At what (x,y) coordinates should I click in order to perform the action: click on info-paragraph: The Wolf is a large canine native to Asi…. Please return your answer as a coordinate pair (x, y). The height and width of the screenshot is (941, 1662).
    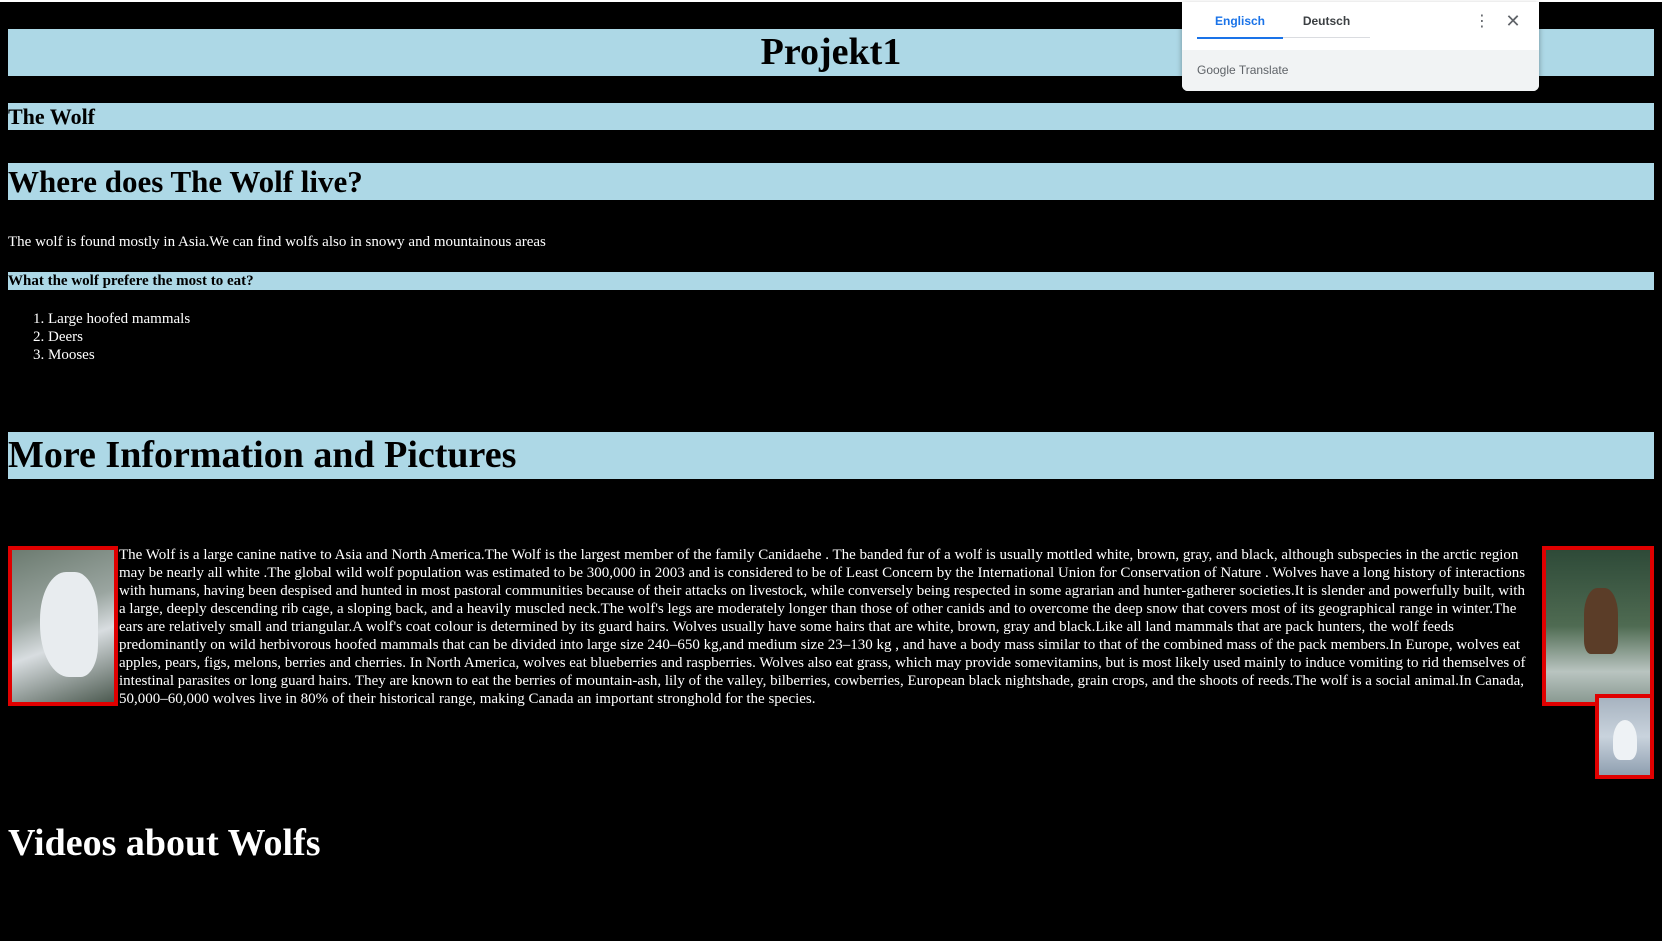
    Looking at the image, I should click on (822, 627).